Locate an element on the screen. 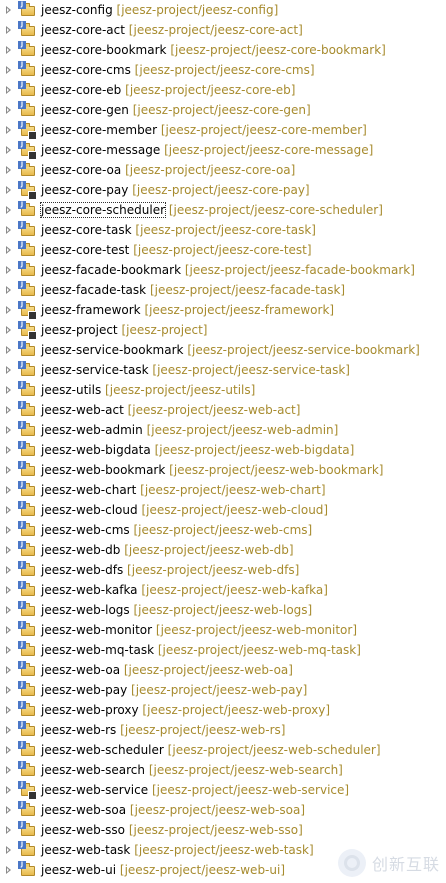 The image size is (446, 883). project-name: jeesz-web-sso is located at coordinates (83, 830).